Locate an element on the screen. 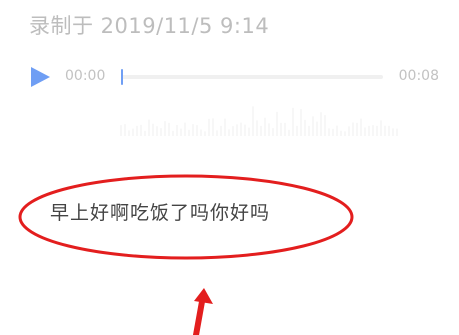 This screenshot has width=459, height=335. play-icon is located at coordinates (40, 77).